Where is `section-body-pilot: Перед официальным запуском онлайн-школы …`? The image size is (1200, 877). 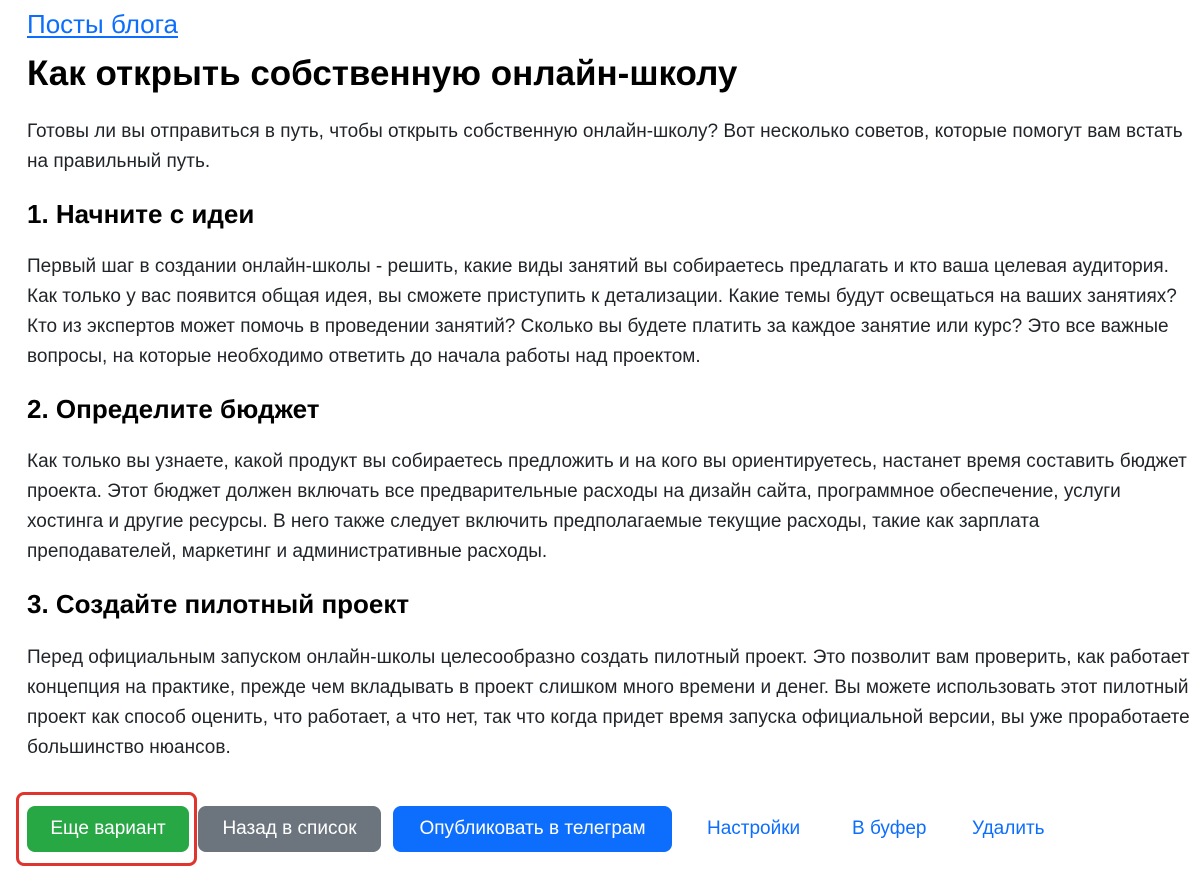
section-body-pilot: Перед официальным запуском онлайн-школы … is located at coordinates (608, 702).